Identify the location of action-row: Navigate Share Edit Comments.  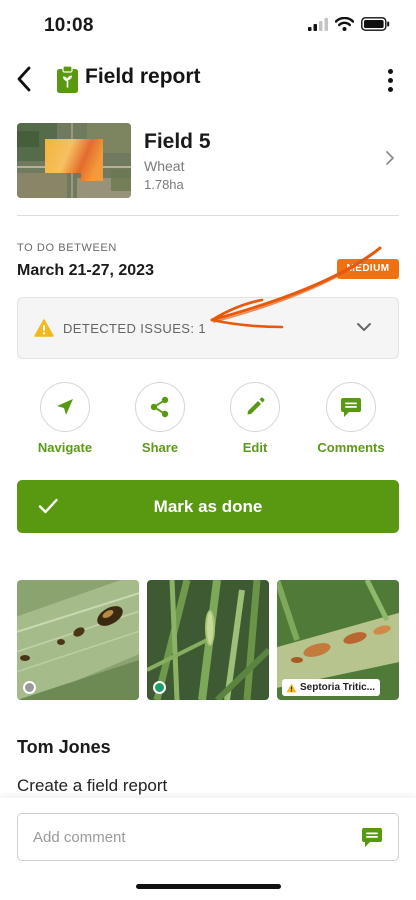
(208, 422).